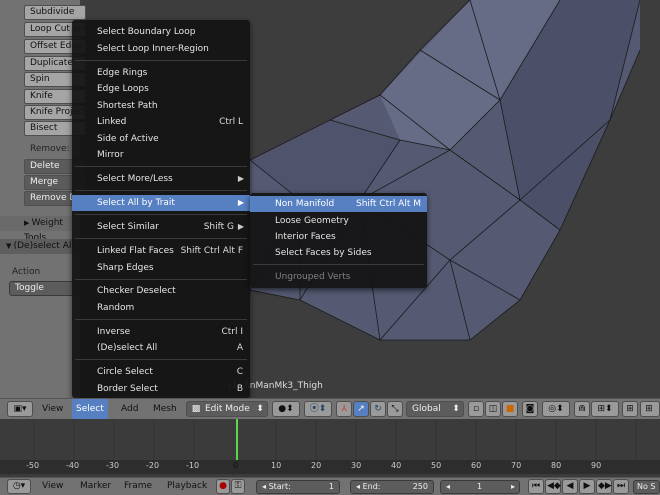 This screenshot has width=660, height=495. Describe the element at coordinates (161, 203) in the screenshot. I see `menu-item-select-all-by-trait: Select All by Trait ▶` at that location.